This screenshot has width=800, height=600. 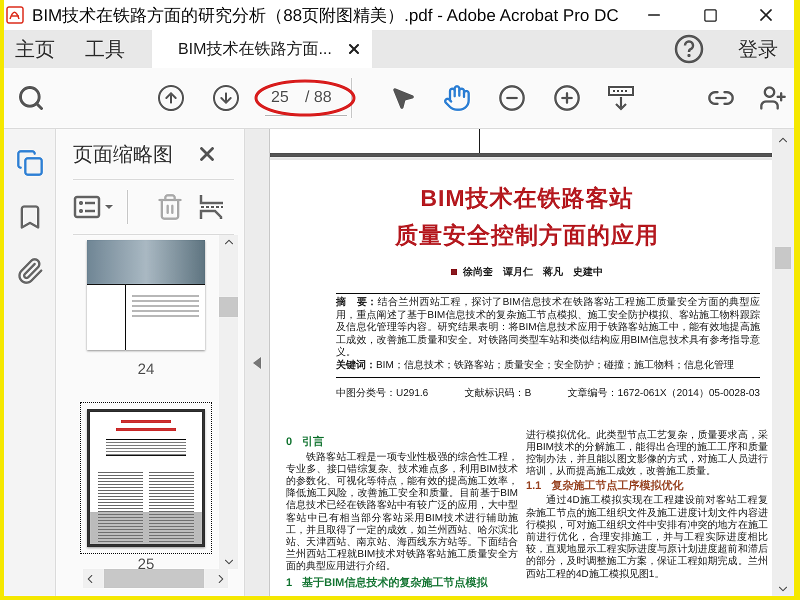 What do you see at coordinates (710, 15) in the screenshot?
I see `maximize-icon` at bounding box center [710, 15].